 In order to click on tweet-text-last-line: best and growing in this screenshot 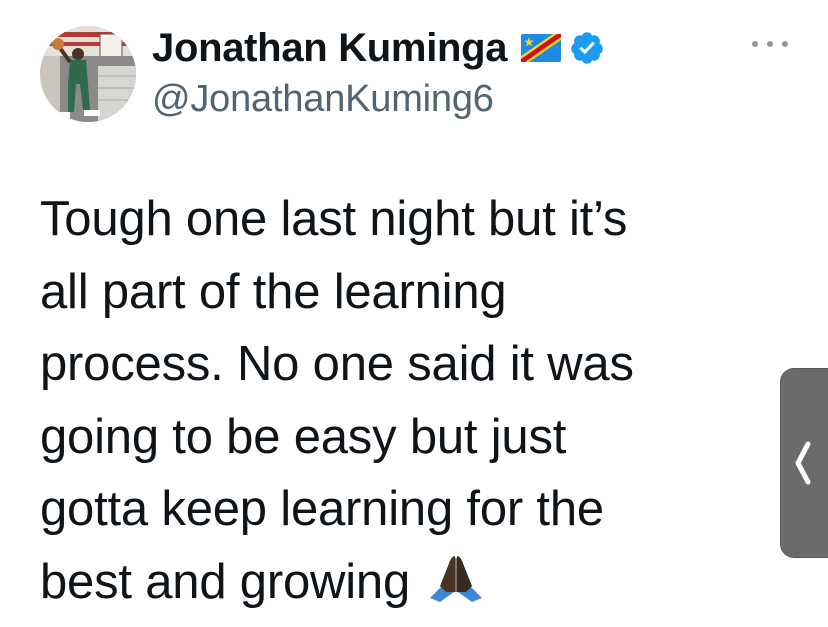, I will do `click(400, 582)`.